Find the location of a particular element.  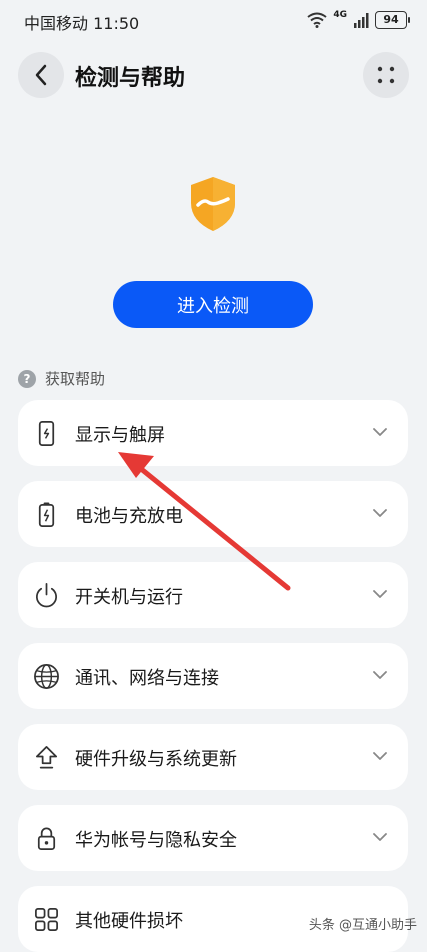

watermark: 头条 @互通小助手 is located at coordinates (362, 925).